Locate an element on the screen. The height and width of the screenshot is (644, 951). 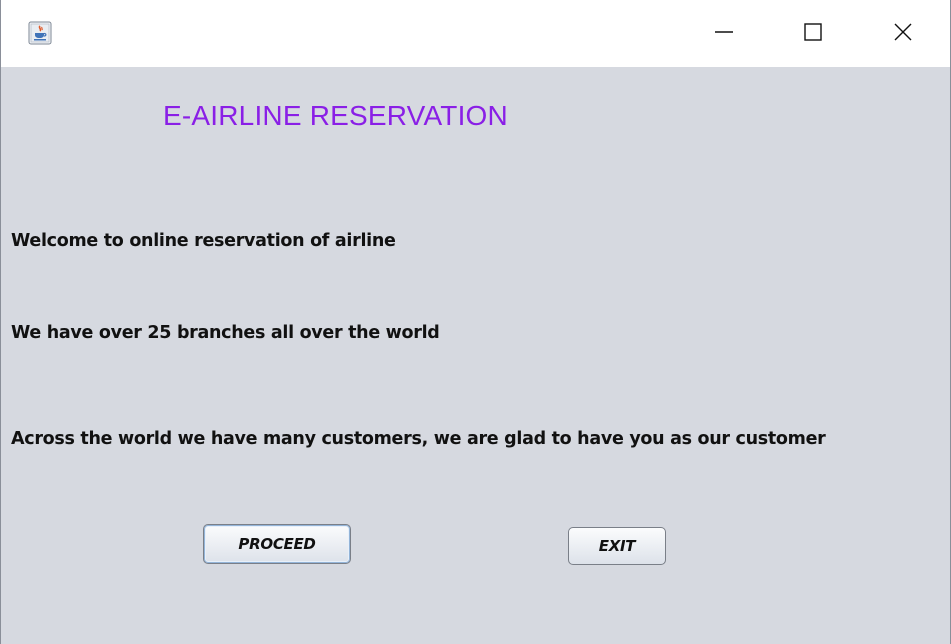
minimize-icon is located at coordinates (724, 34).